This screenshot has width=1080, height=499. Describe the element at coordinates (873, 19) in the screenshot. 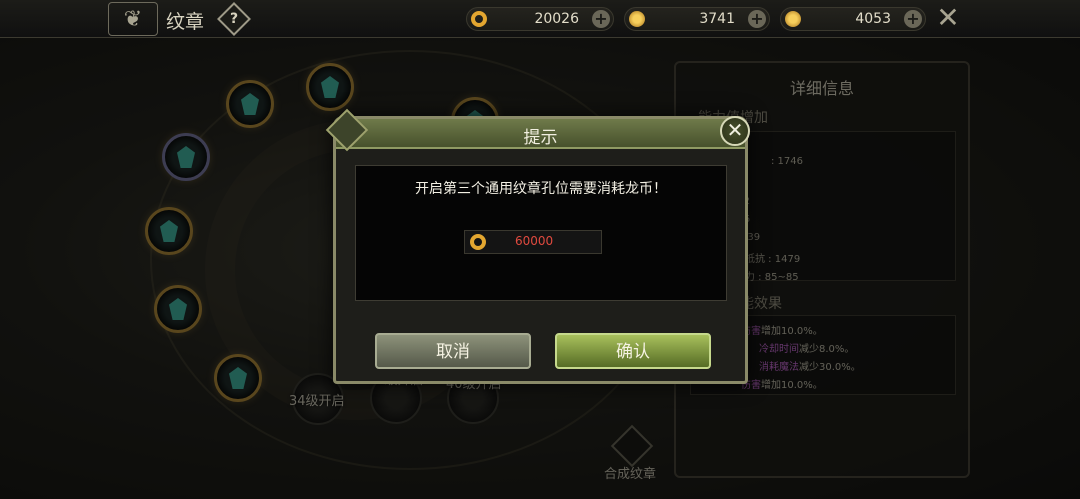

I see `currency-value: 4053` at that location.